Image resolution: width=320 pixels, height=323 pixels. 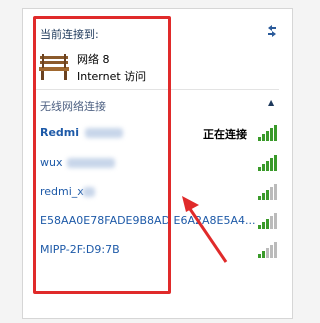 What do you see at coordinates (225, 134) in the screenshot?
I see `wifi-connection-status: 正在连接` at bounding box center [225, 134].